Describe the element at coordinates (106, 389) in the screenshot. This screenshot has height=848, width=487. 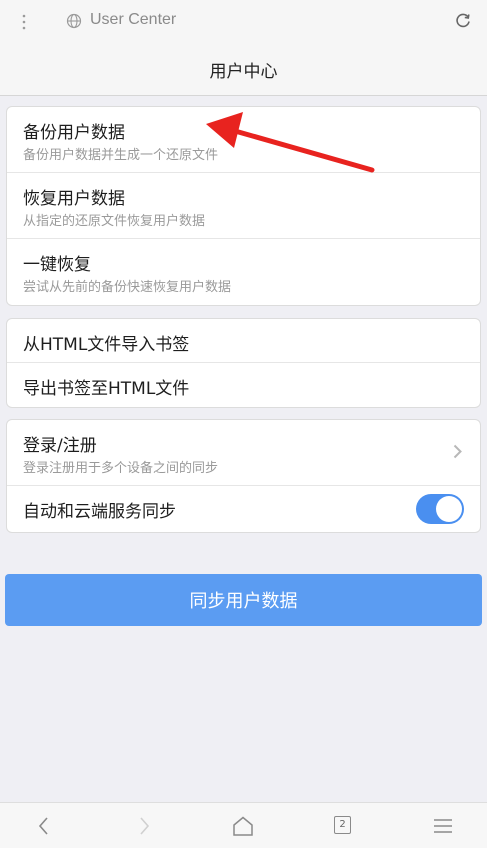
I see `item-title: 导出书签至HTML文件` at that location.